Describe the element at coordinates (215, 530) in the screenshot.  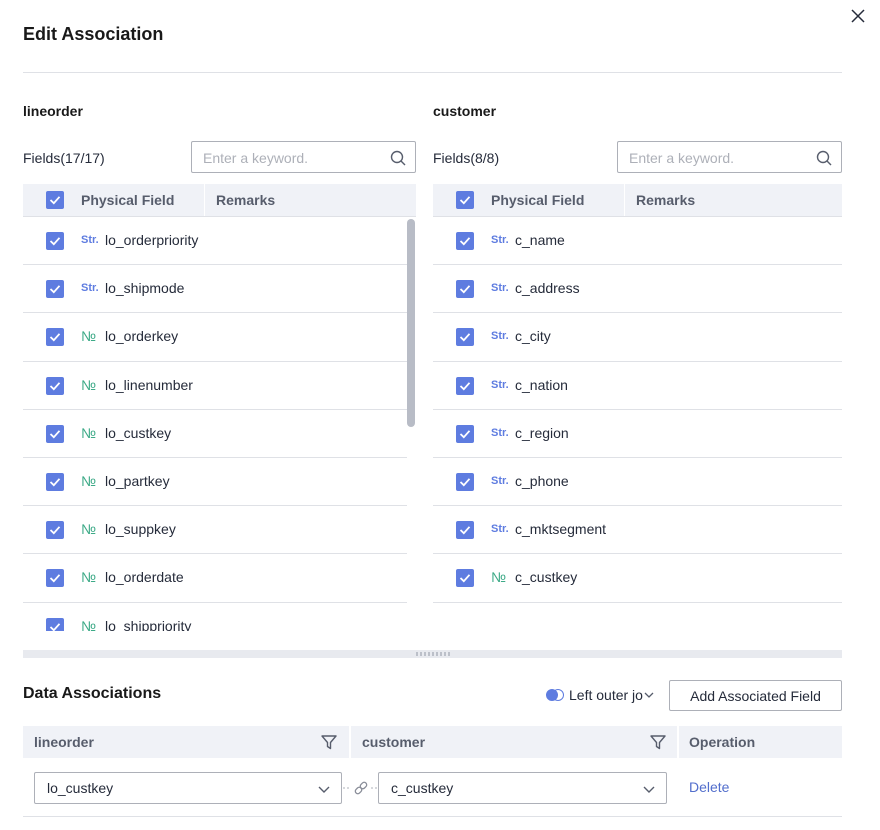
I see `field-row: № lo_suppkey` at that location.